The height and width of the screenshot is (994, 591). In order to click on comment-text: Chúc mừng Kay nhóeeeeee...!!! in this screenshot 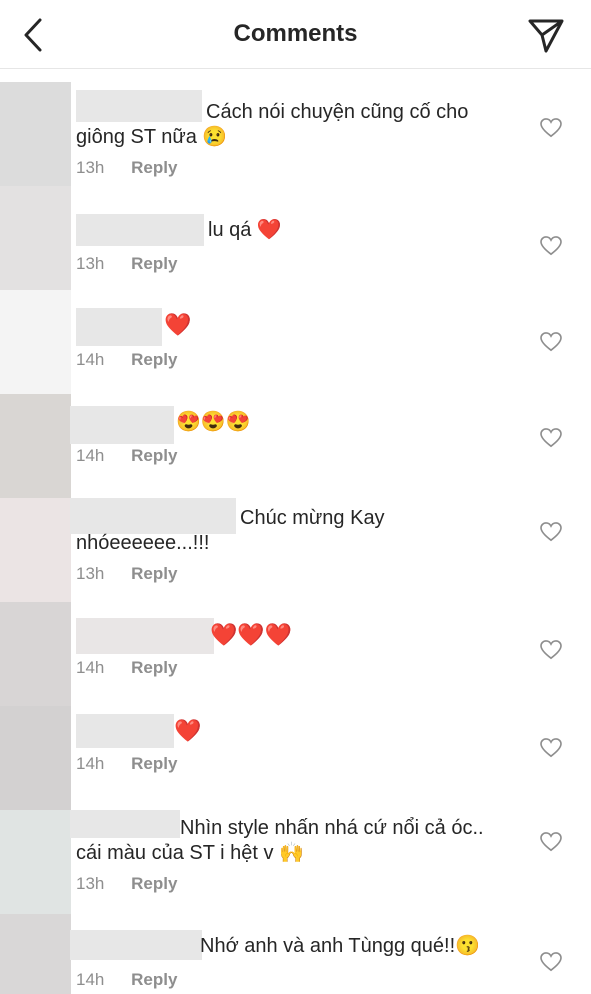, I will do `click(230, 530)`.